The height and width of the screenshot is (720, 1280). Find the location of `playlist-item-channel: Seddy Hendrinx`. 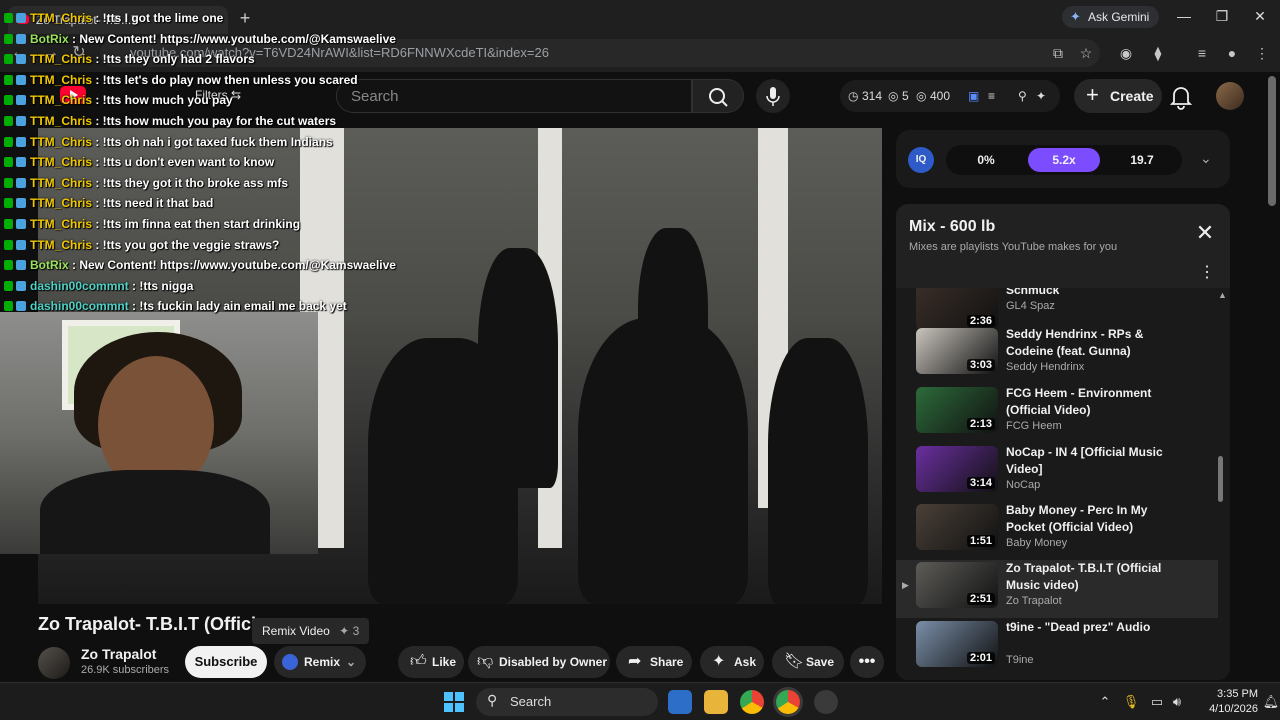

playlist-item-channel: Seddy Hendrinx is located at coordinates (1045, 367).